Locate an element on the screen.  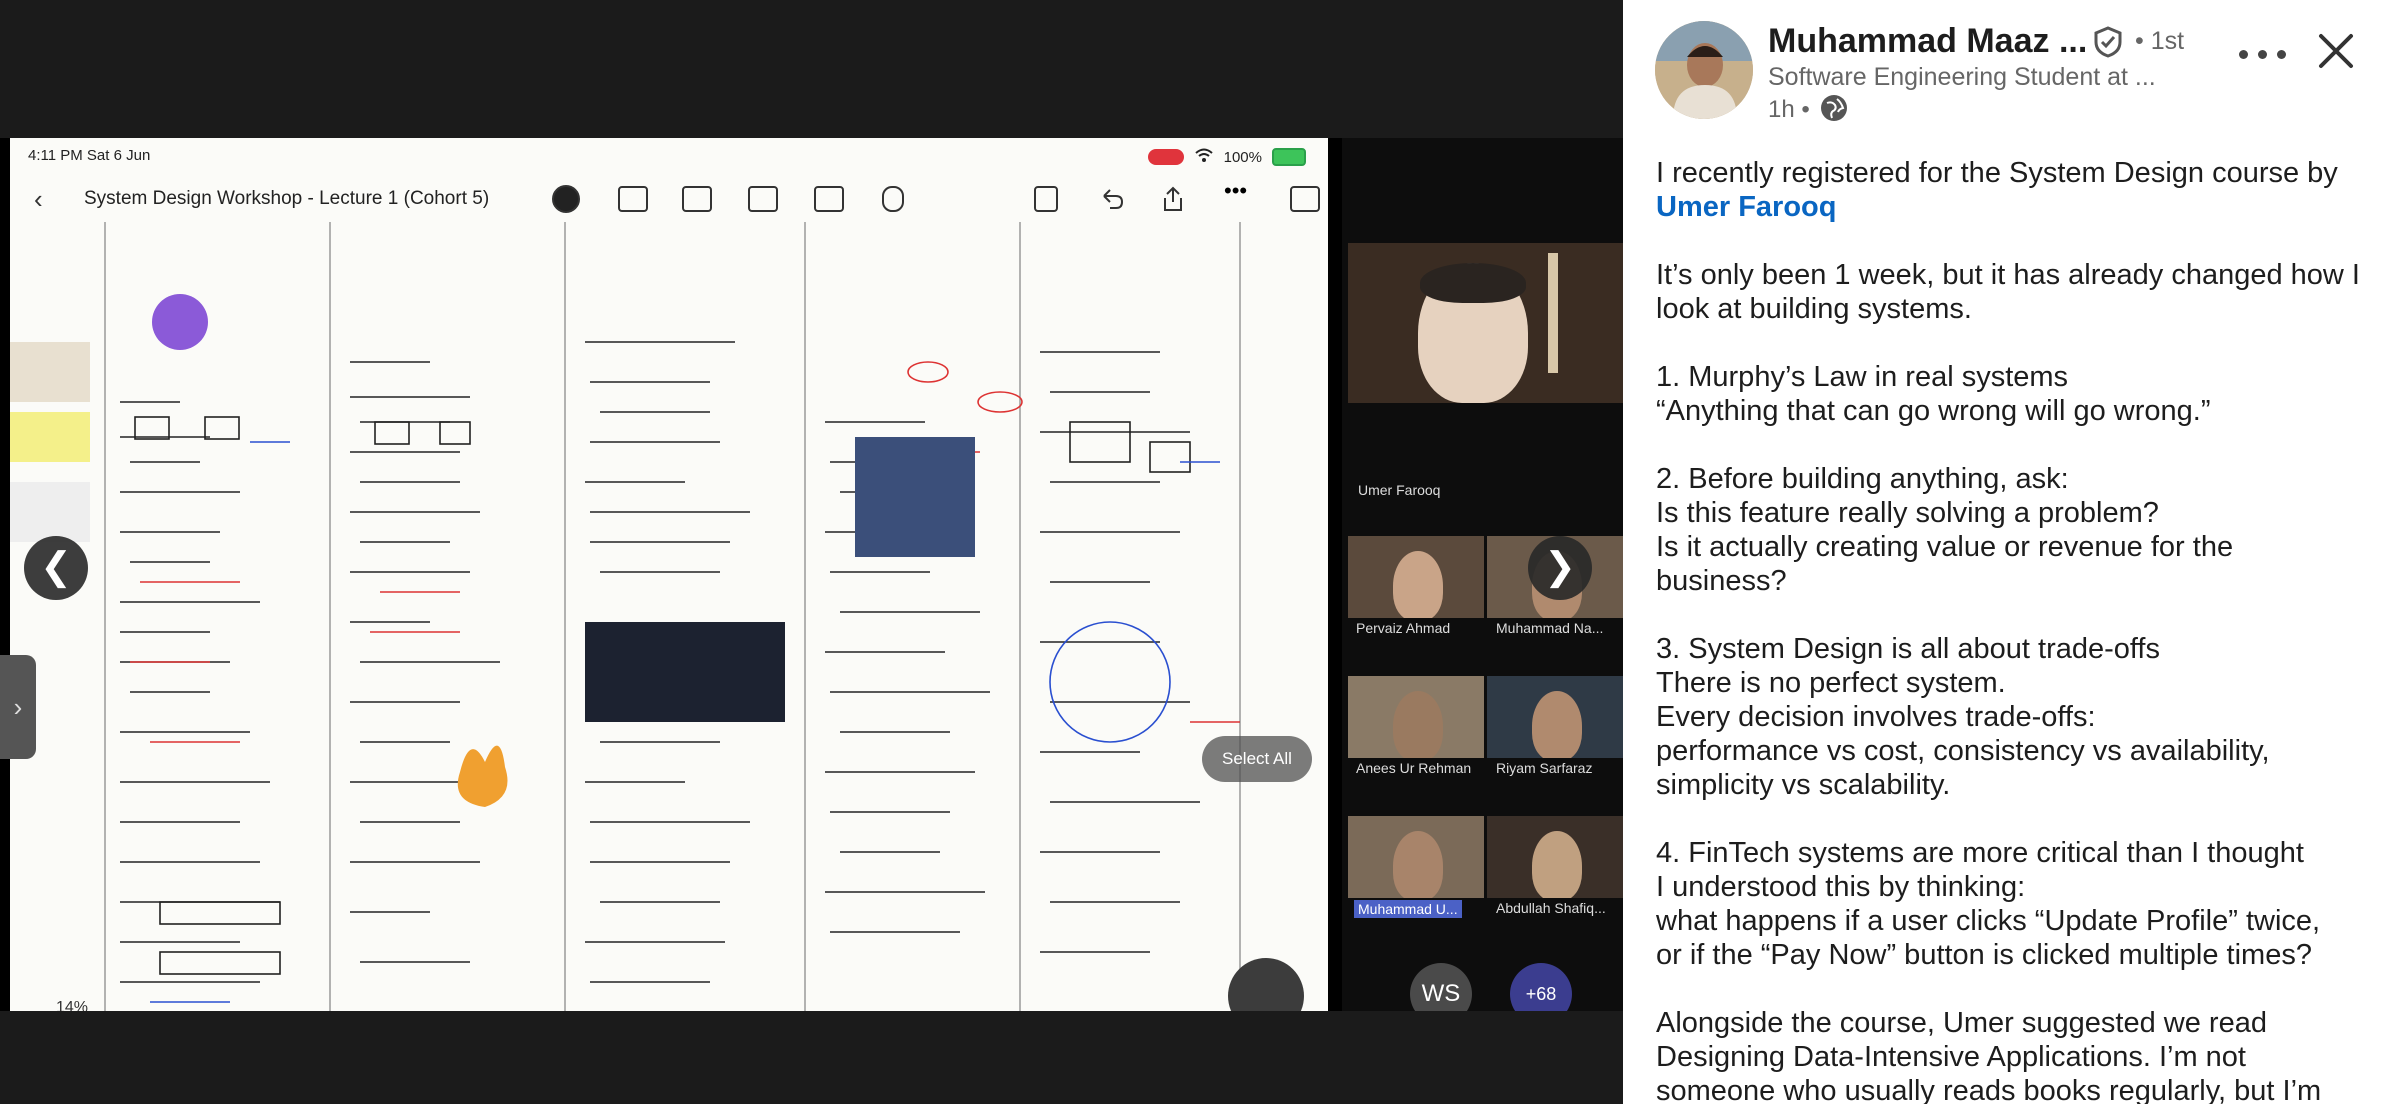
more-participants-badge: +68 is located at coordinates (1541, 987).